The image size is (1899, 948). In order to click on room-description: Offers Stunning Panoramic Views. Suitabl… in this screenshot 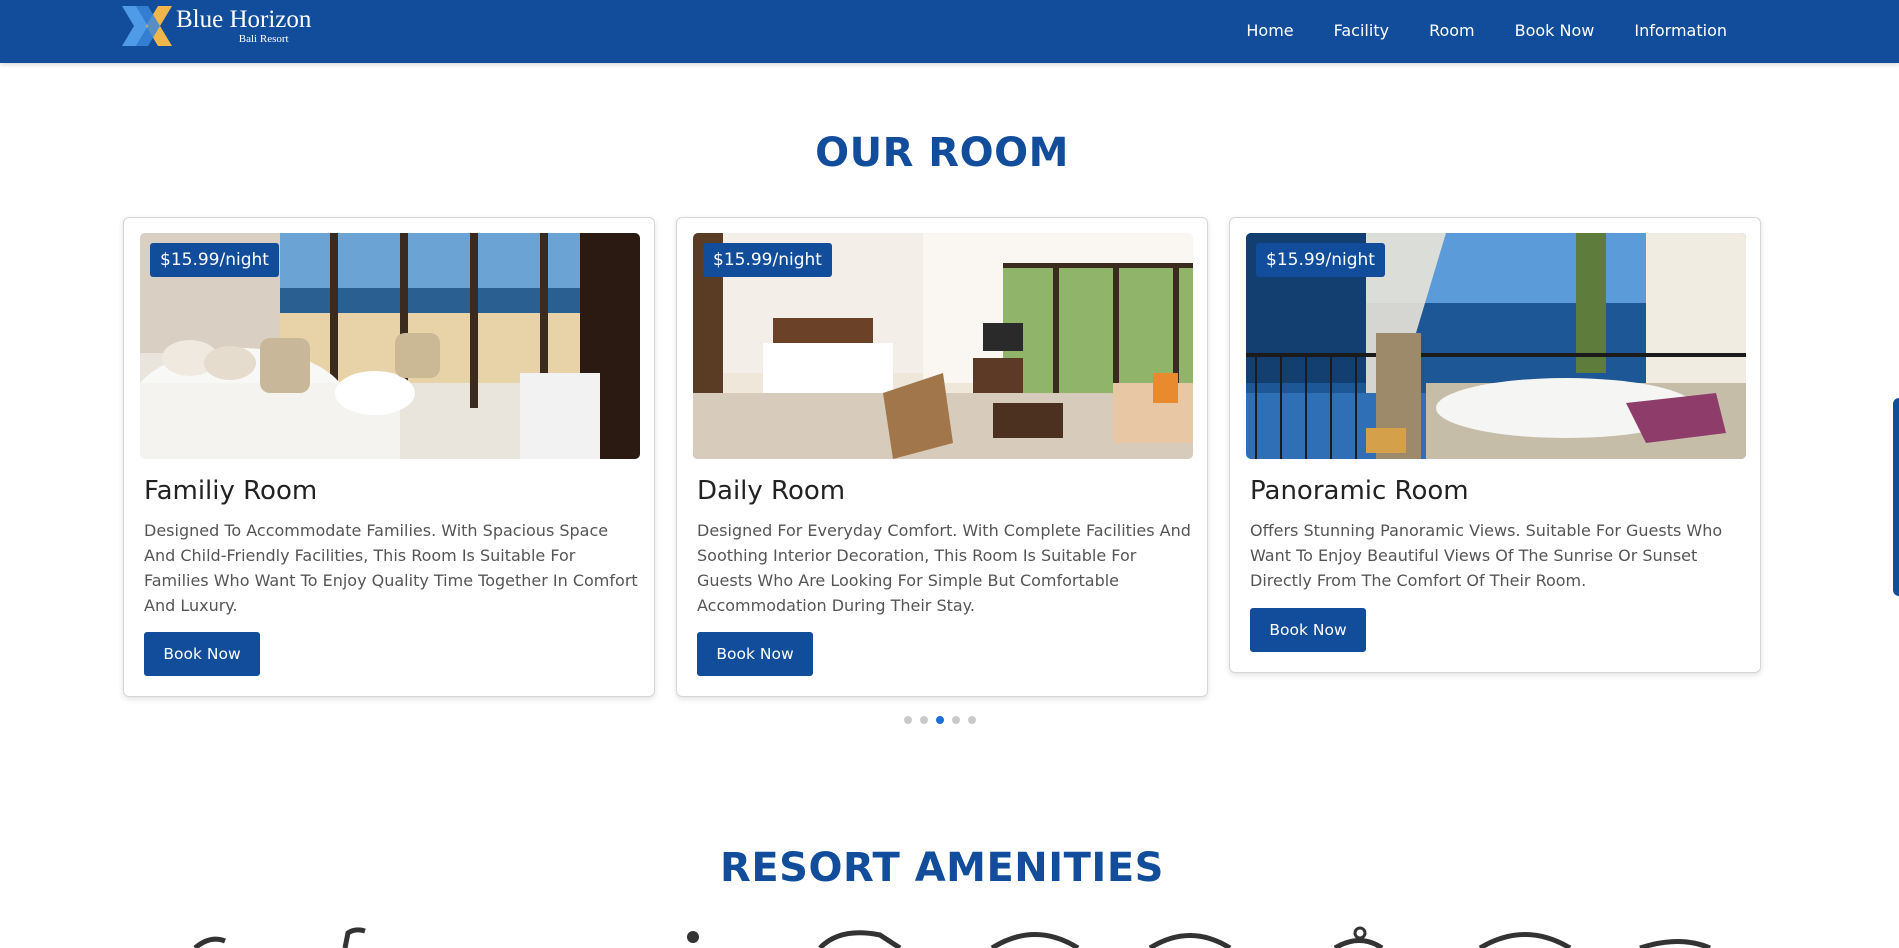, I will do `click(1486, 555)`.